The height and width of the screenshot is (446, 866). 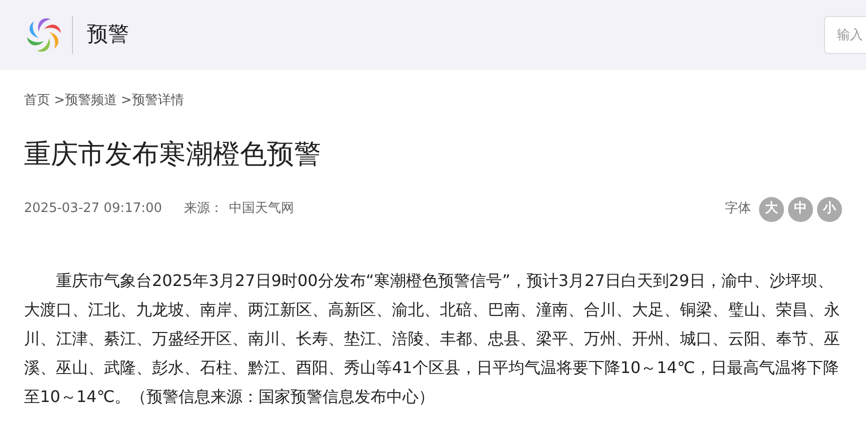 I want to click on source-label: 来源：, so click(x=204, y=209).